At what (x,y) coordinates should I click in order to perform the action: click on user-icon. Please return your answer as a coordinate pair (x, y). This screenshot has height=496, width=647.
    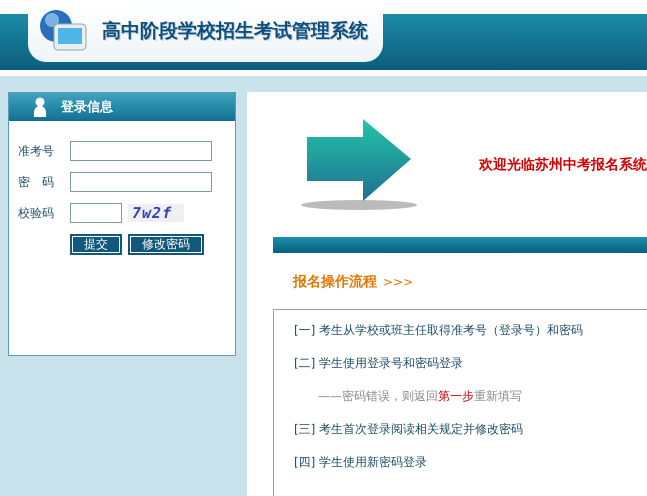
    Looking at the image, I should click on (40, 107).